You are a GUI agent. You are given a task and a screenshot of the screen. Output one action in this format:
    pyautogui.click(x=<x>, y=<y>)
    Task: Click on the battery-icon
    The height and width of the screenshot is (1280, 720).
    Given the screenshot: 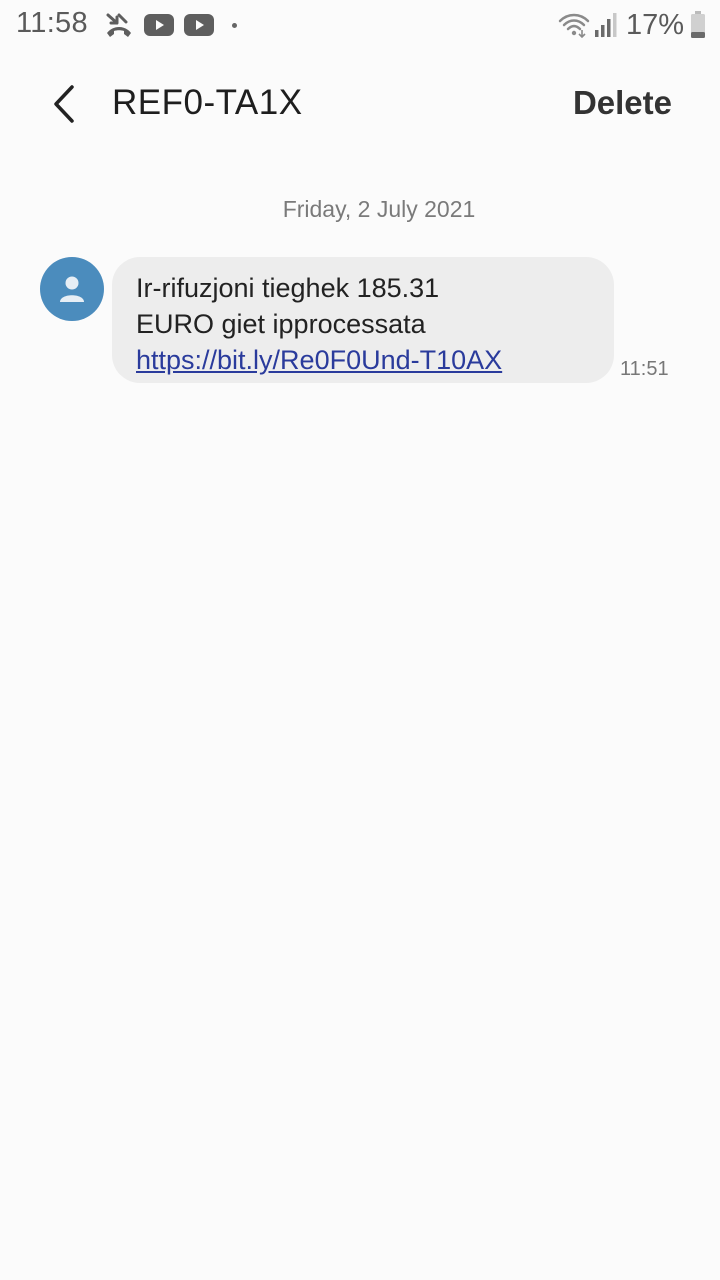 What is the action you would take?
    pyautogui.click(x=698, y=25)
    